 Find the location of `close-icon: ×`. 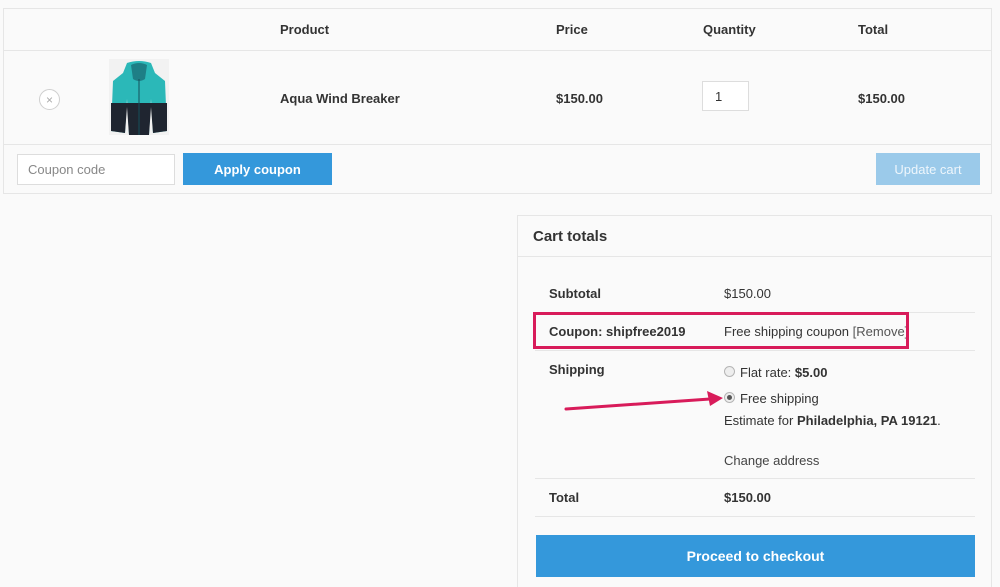

close-icon: × is located at coordinates (49, 100).